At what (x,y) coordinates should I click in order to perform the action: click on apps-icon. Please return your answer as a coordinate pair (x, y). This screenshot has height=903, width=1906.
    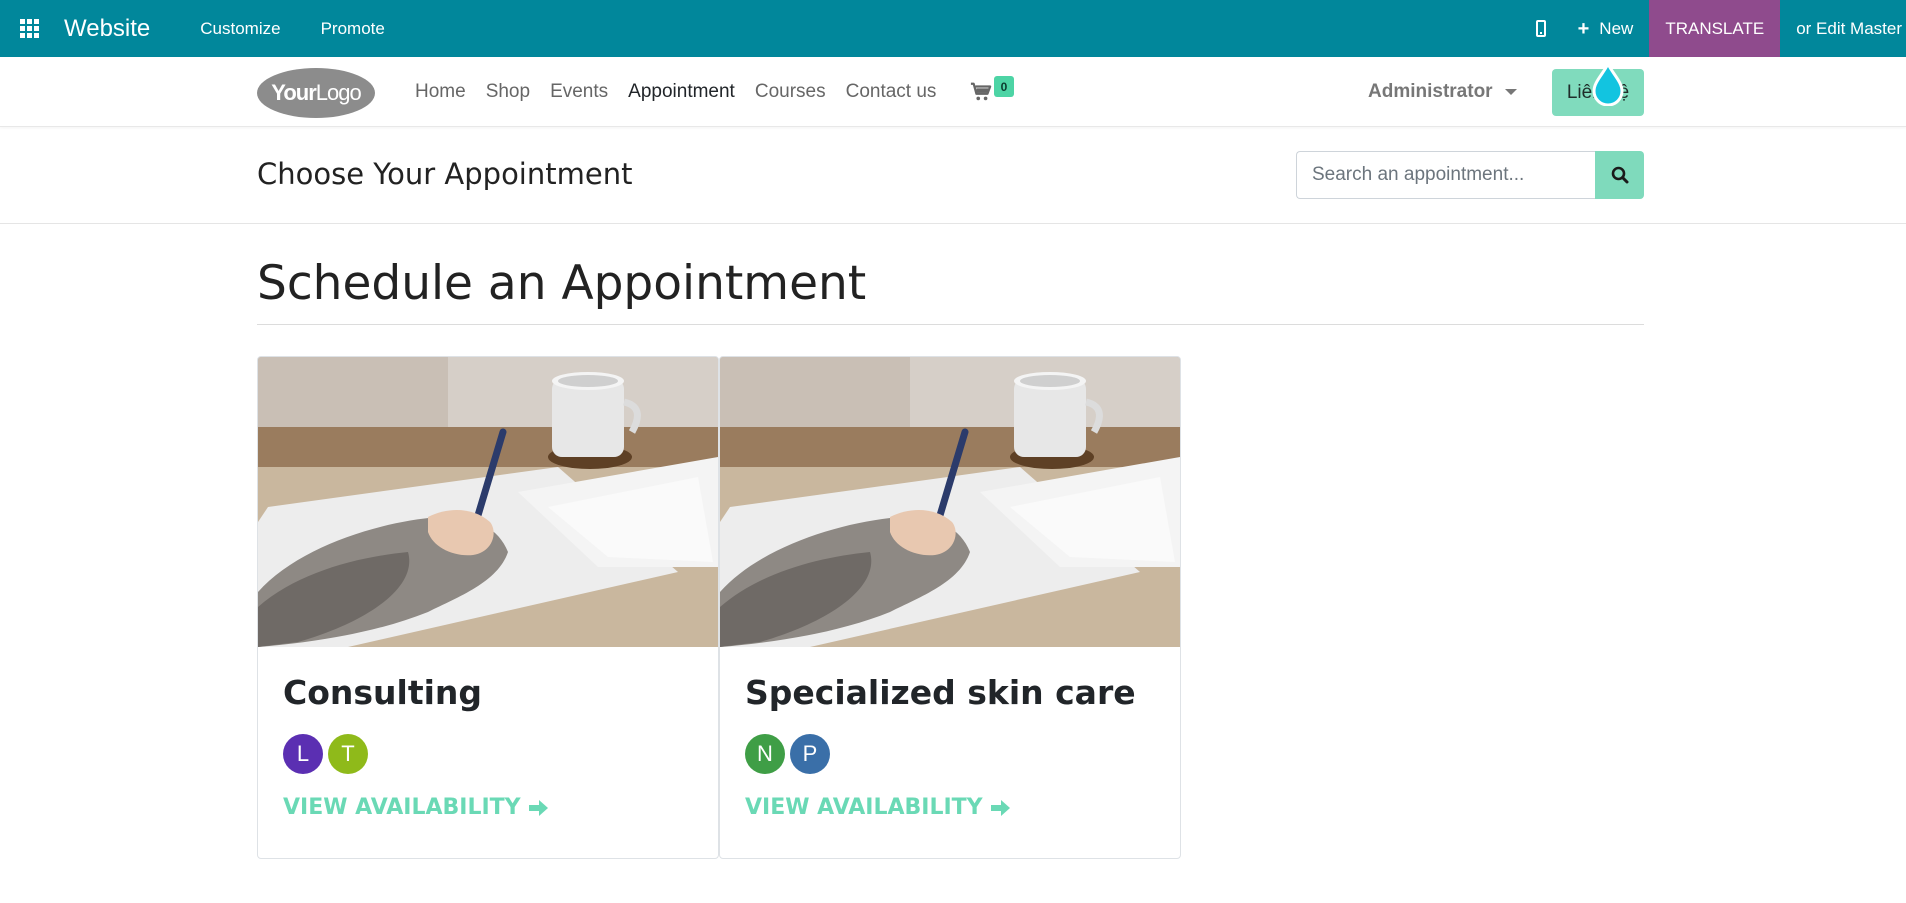
    Looking at the image, I should click on (29, 28).